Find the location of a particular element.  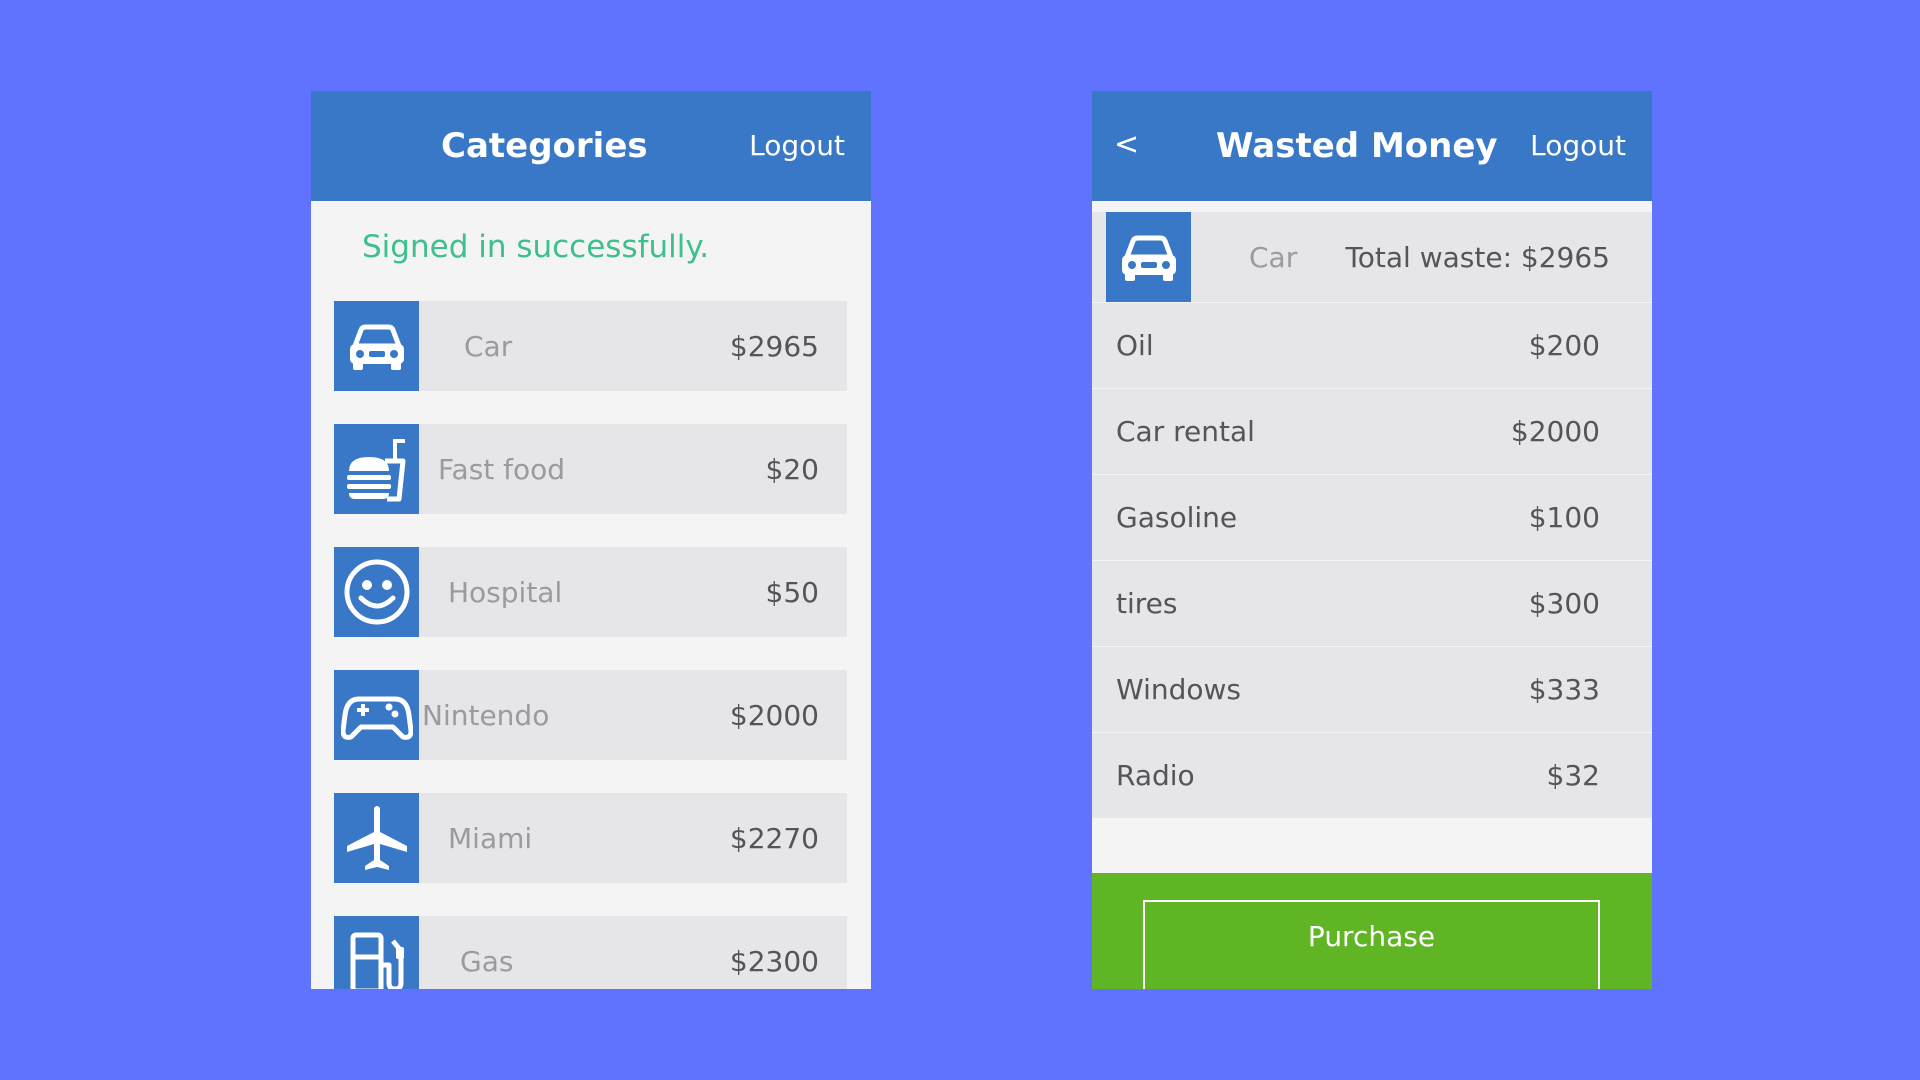

category-item-miami: Miami $2270 is located at coordinates (590, 838).